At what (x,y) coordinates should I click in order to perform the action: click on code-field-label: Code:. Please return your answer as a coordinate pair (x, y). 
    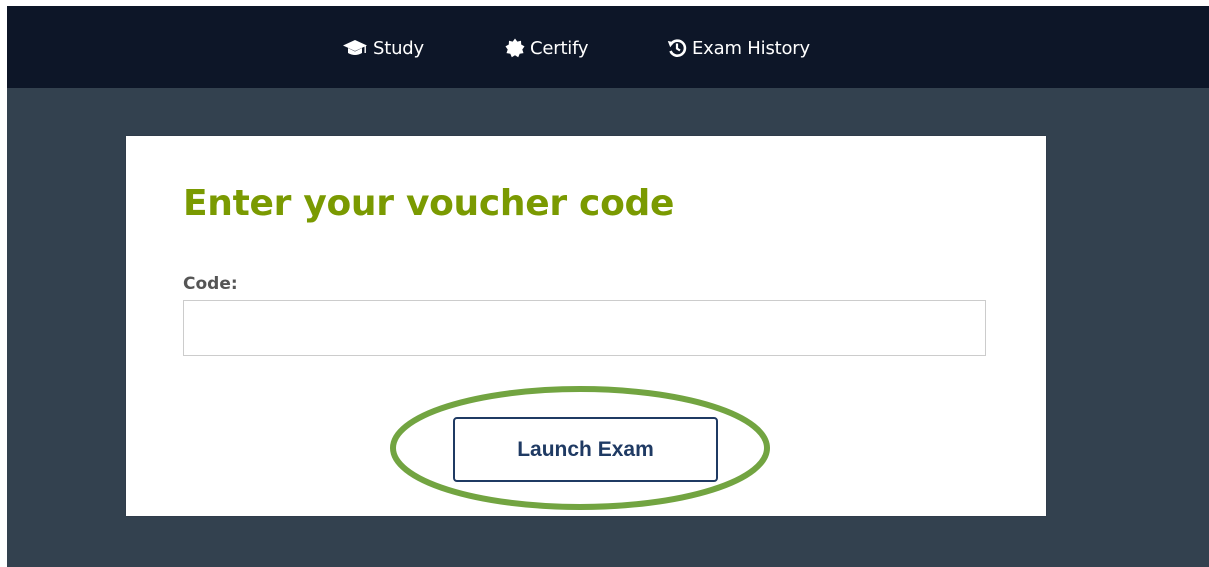
    Looking at the image, I should click on (210, 284).